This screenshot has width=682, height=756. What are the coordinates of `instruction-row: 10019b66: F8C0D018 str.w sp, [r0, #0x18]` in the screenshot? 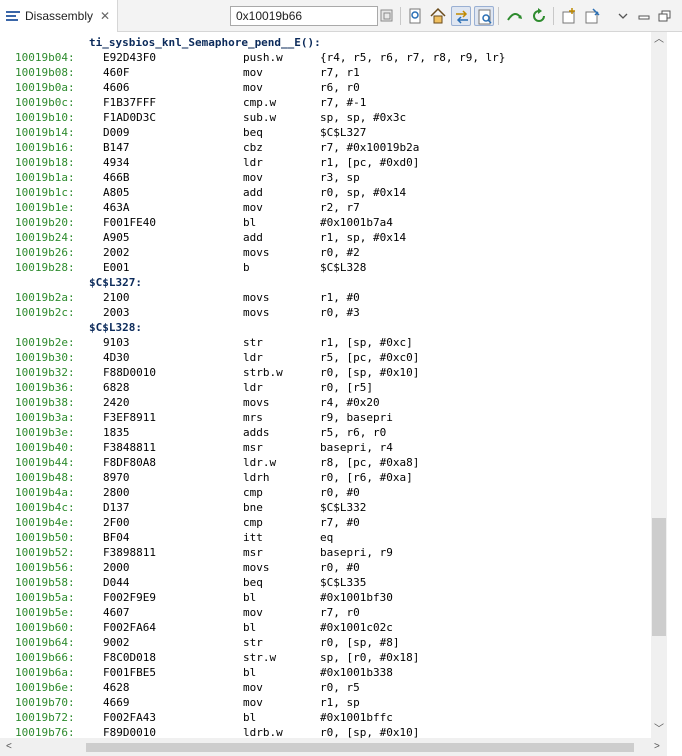 It's located at (325, 657).